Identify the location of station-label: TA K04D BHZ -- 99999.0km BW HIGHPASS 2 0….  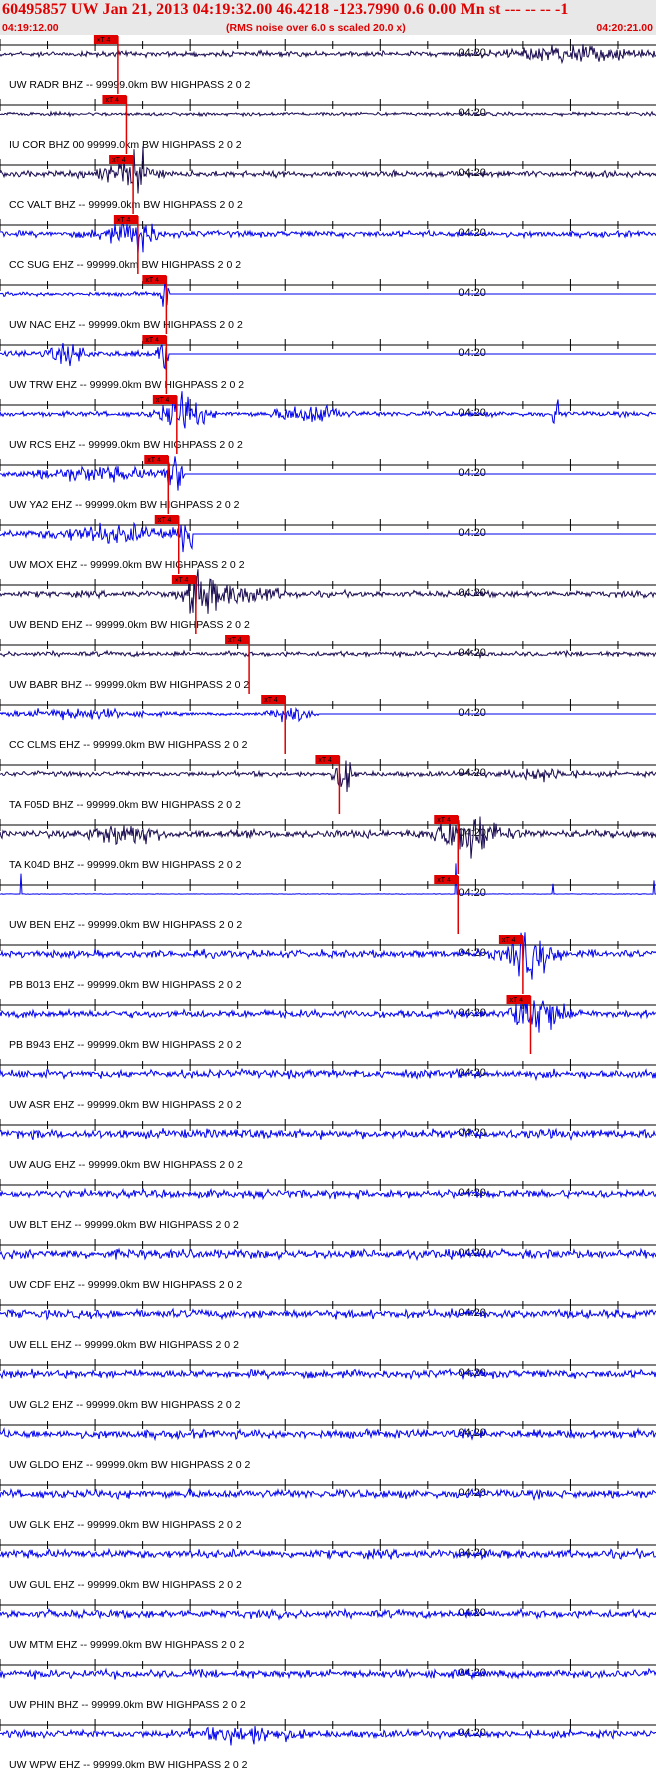
(125, 865).